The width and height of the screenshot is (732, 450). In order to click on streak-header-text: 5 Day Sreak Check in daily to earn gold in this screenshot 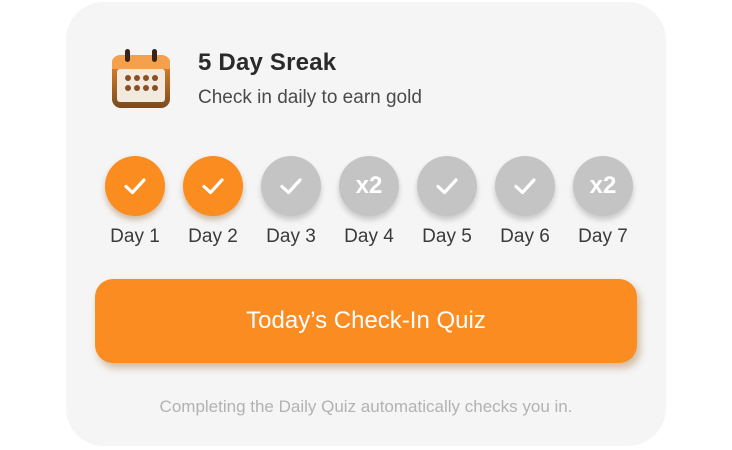, I will do `click(310, 79)`.